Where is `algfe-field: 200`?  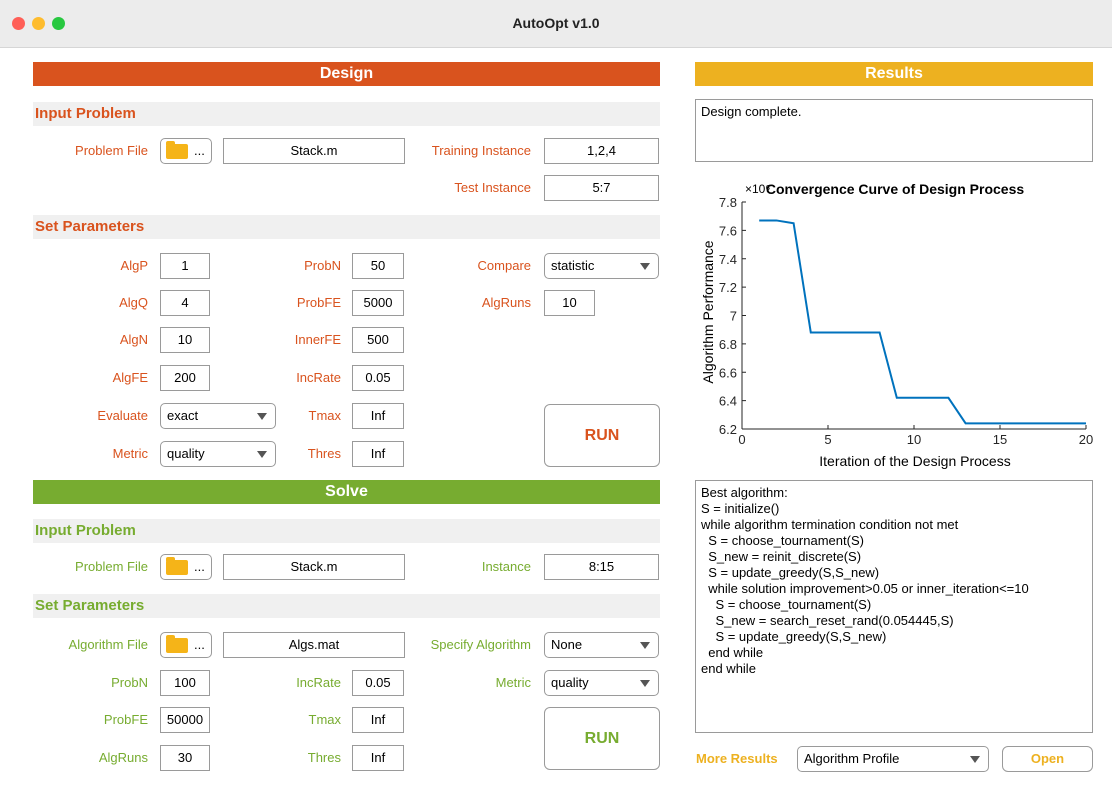 algfe-field: 200 is located at coordinates (185, 378).